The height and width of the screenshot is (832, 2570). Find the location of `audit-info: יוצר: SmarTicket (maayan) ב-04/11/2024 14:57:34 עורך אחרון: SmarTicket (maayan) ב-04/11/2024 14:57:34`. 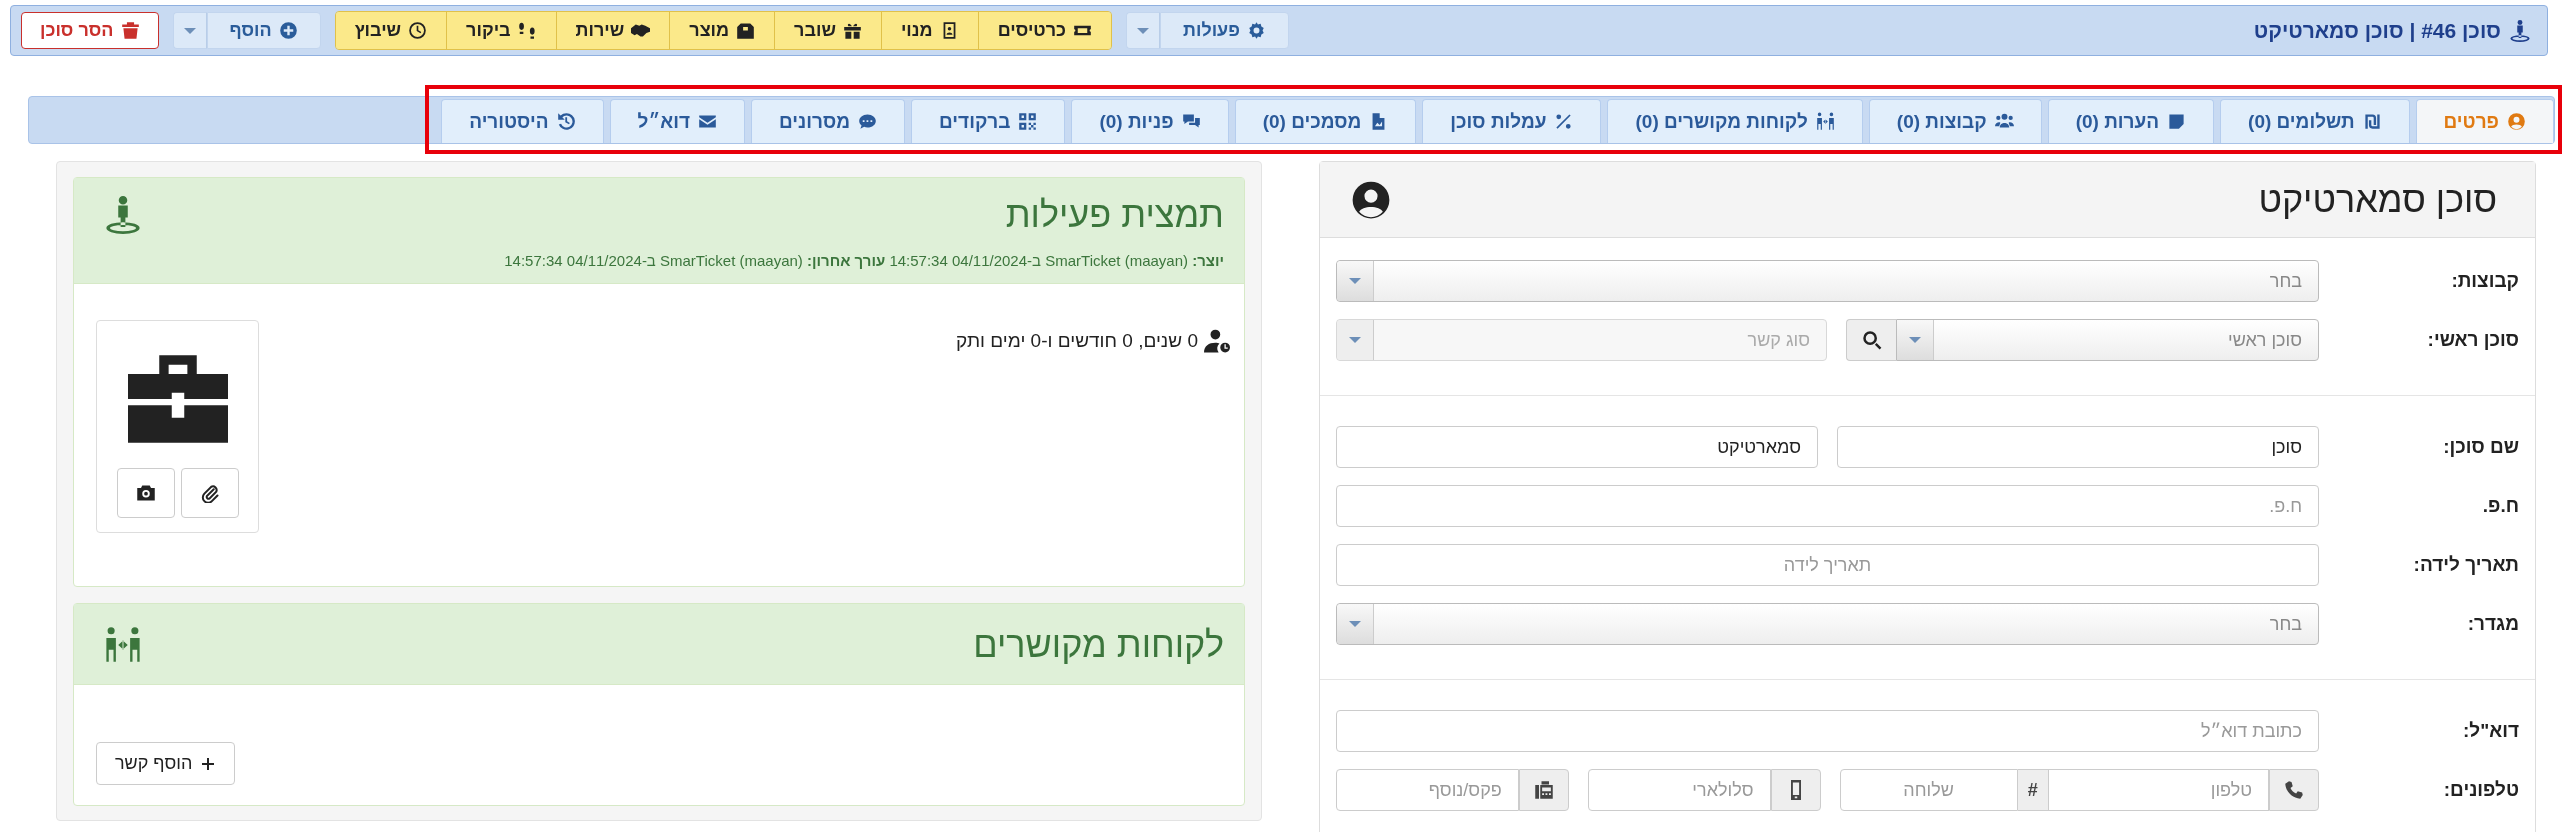

audit-info: יוצר: SmarTicket (maayan) ב-04/11/2024 14:57:34 עורך אחרון: SmarTicket (maayan) ב-04/11/2024 14:57:34 is located at coordinates (863, 260).